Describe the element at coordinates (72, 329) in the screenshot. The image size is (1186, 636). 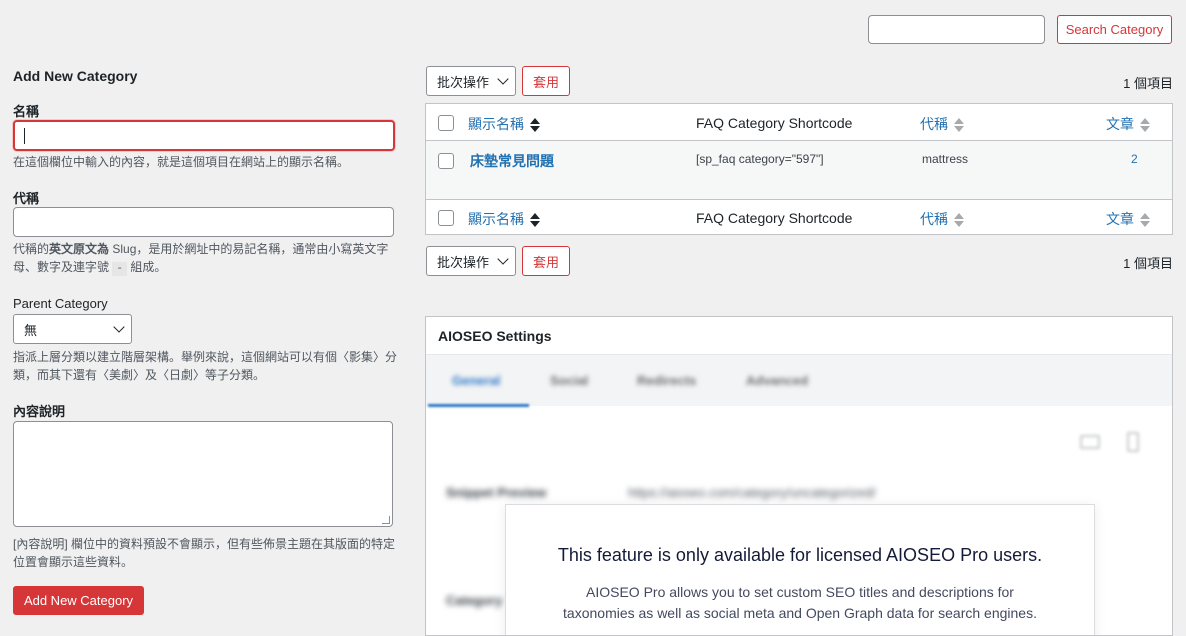
I see `parent-category-select: 無` at that location.